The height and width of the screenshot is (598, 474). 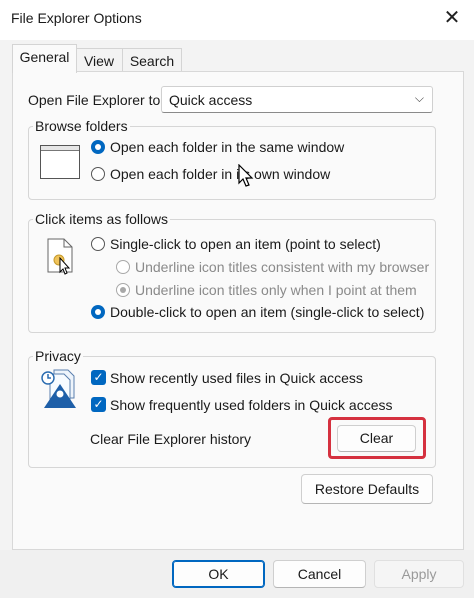 What do you see at coordinates (98, 404) in the screenshot?
I see `checkbox-frequent-folders: ✓` at bounding box center [98, 404].